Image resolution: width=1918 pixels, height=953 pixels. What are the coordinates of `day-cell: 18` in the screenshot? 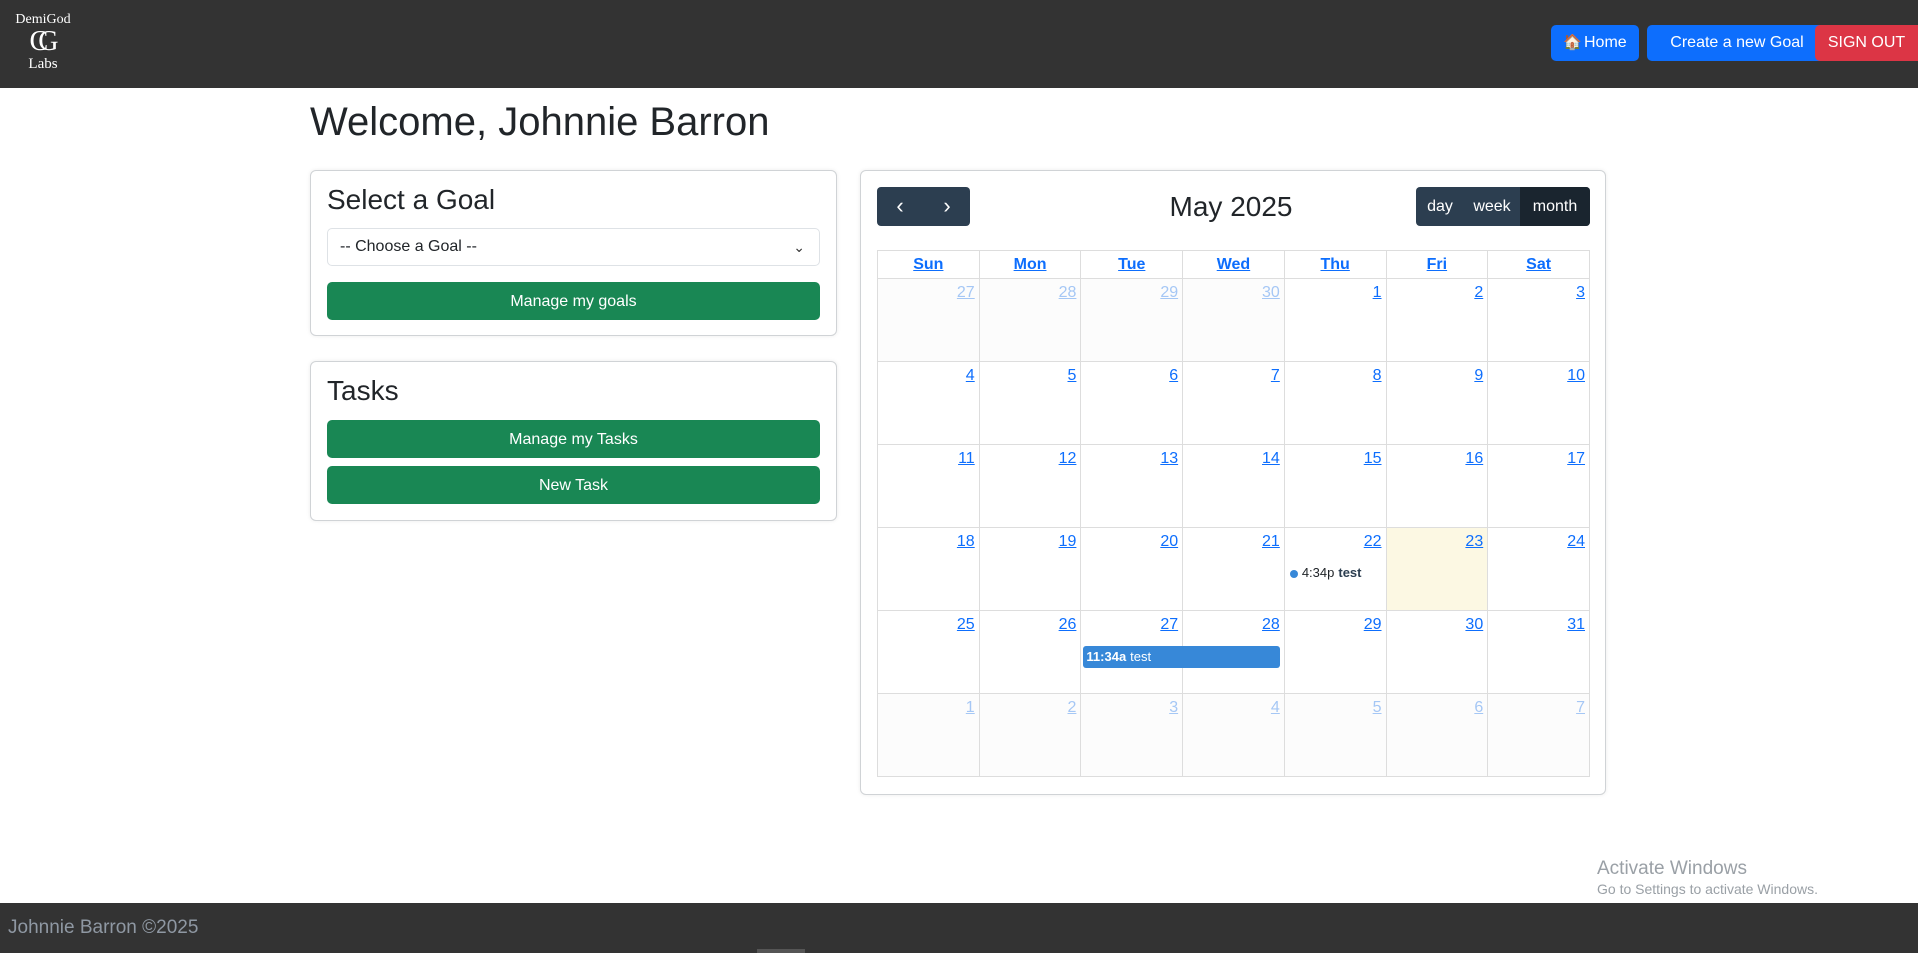 It's located at (928, 569).